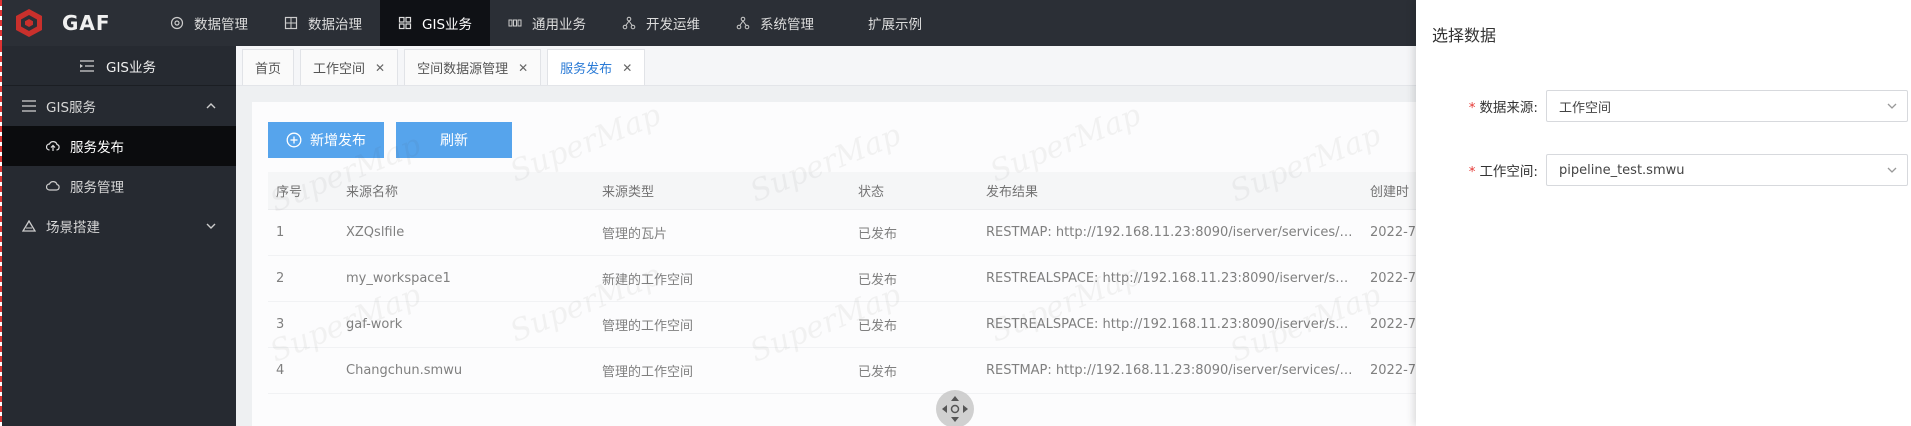 This screenshot has width=1911, height=426. Describe the element at coordinates (1464, 35) in the screenshot. I see `drawer-title: 选择数据` at that location.